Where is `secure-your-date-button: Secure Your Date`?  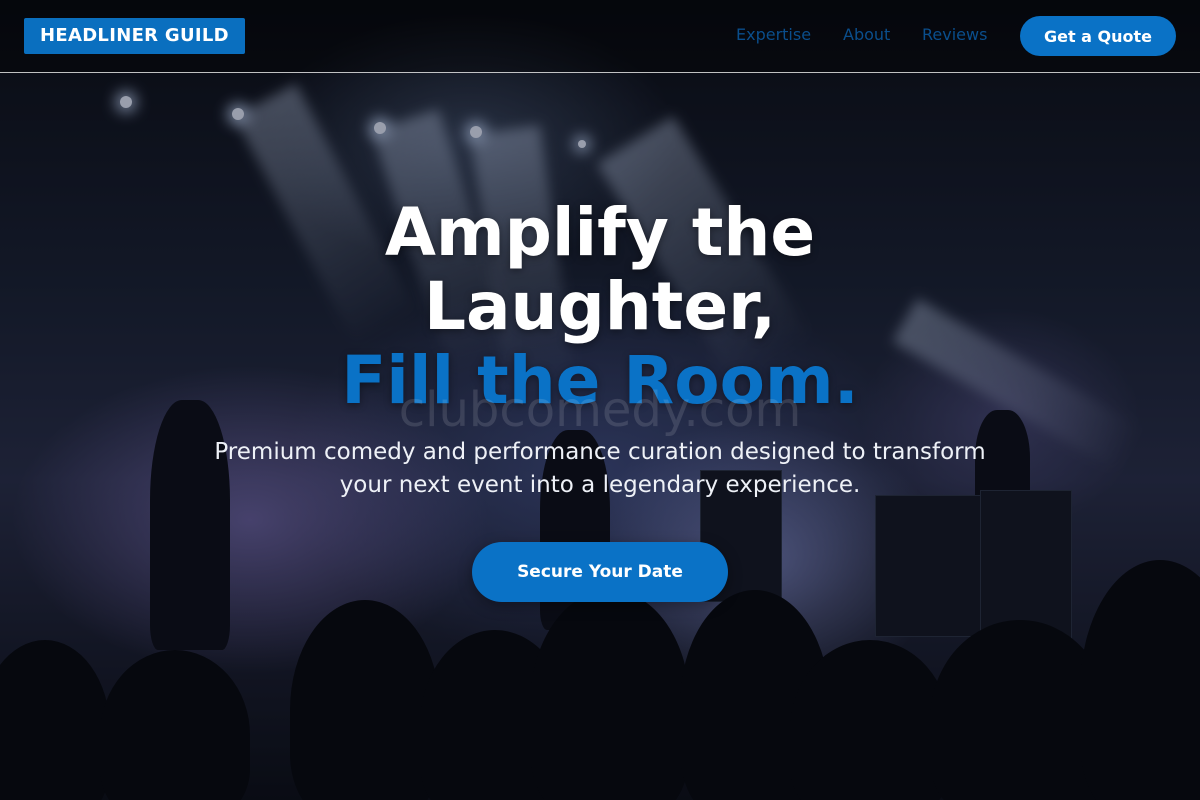 secure-your-date-button: Secure Your Date is located at coordinates (600, 572).